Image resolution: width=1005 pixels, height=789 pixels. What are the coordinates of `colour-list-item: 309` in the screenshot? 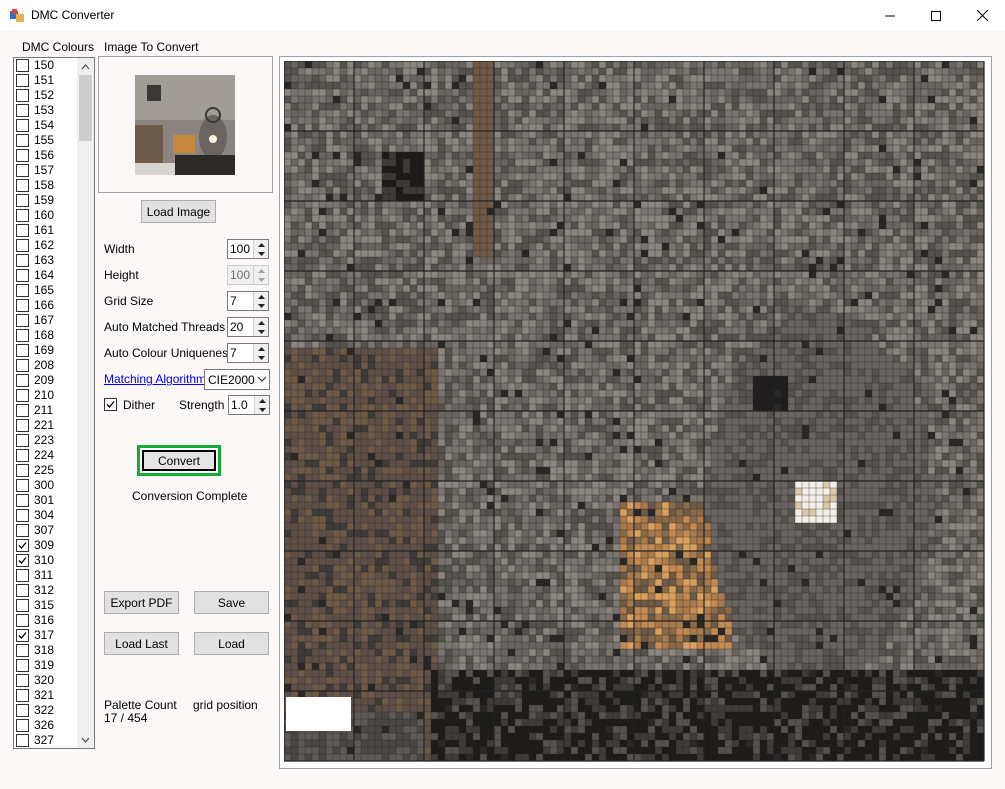 It's located at (47, 545).